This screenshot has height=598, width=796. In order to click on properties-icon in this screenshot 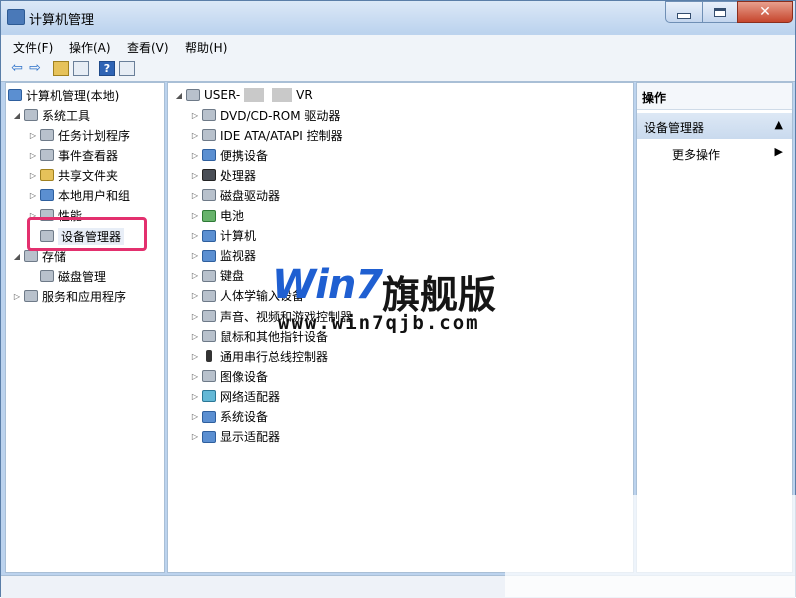, I will do `click(127, 68)`.